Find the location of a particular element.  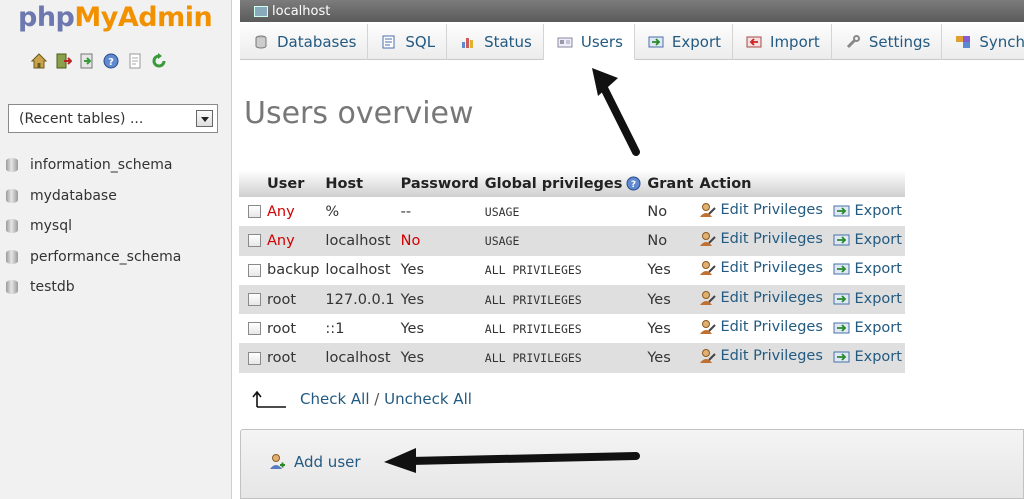

column-header-host: Host is located at coordinates (360, 183).